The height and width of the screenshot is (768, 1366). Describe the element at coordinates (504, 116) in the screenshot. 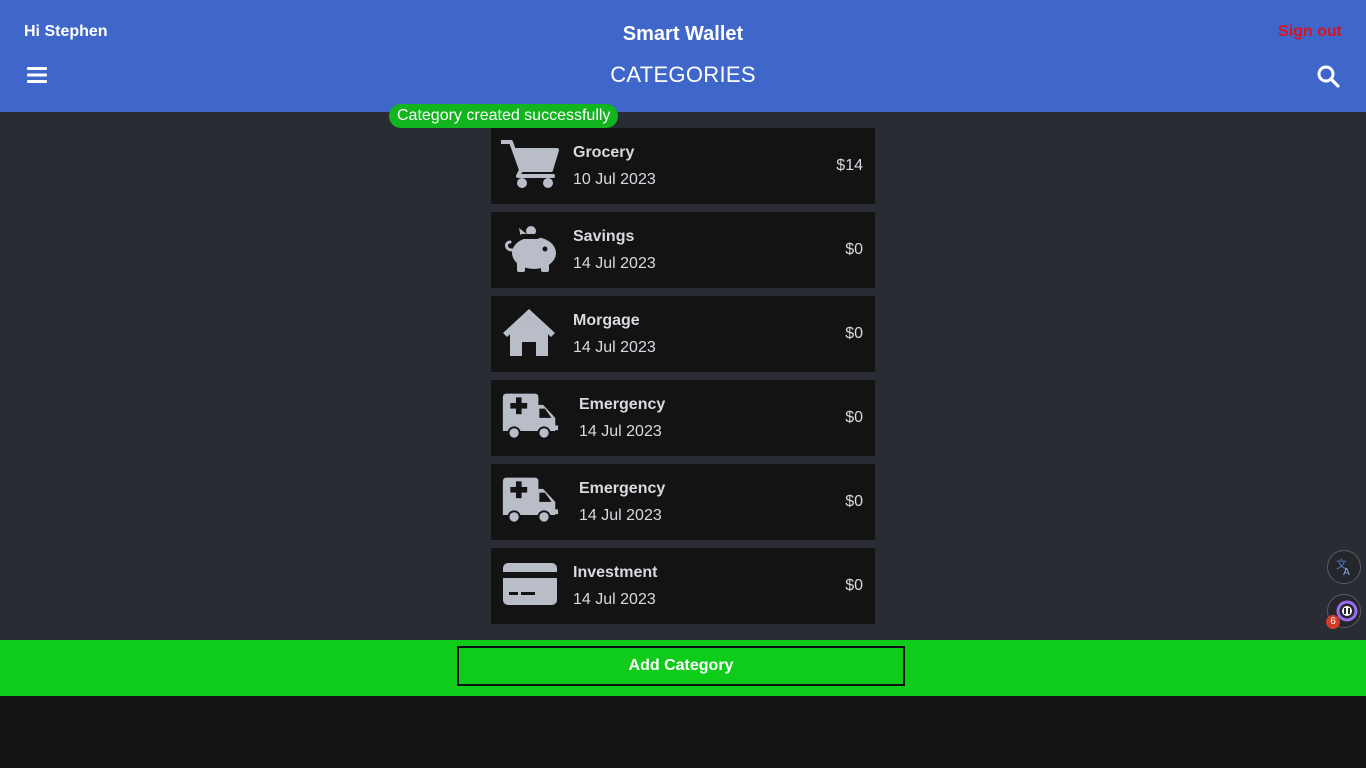

I see `success-toast: Category created successfully` at that location.